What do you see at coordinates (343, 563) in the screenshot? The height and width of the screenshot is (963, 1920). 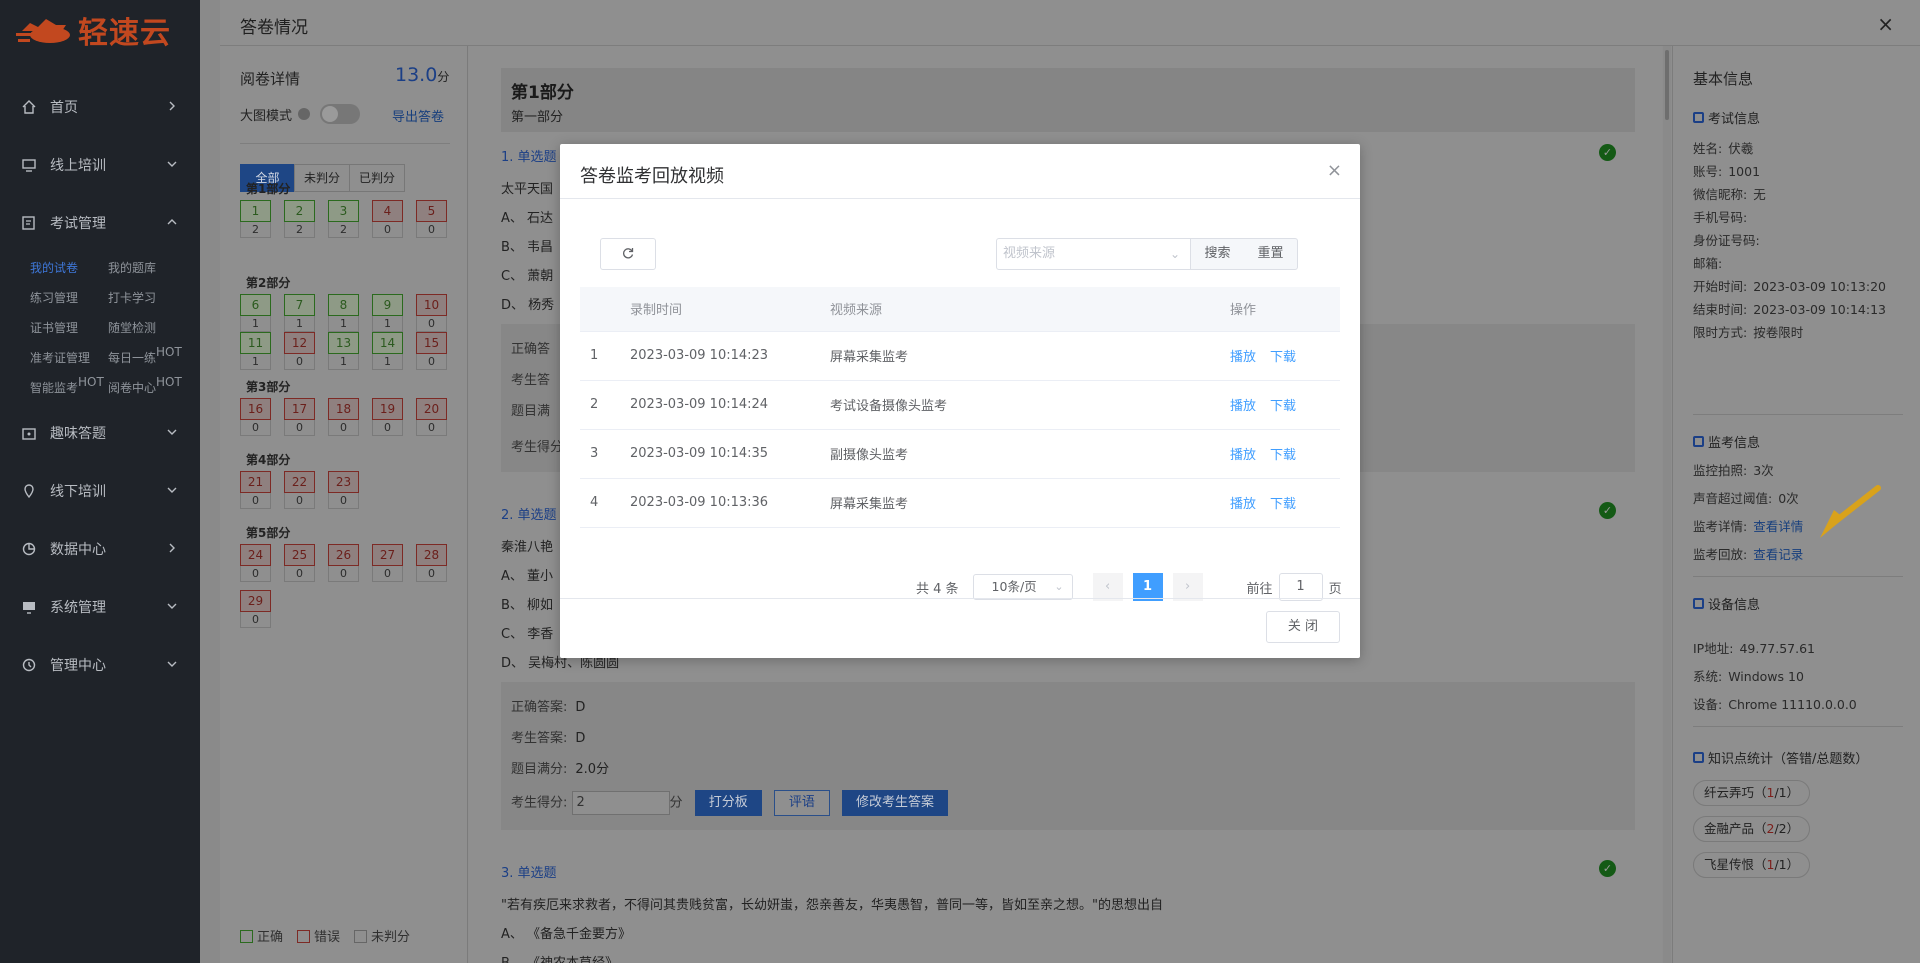 I see `question-cell: 26 0` at bounding box center [343, 563].